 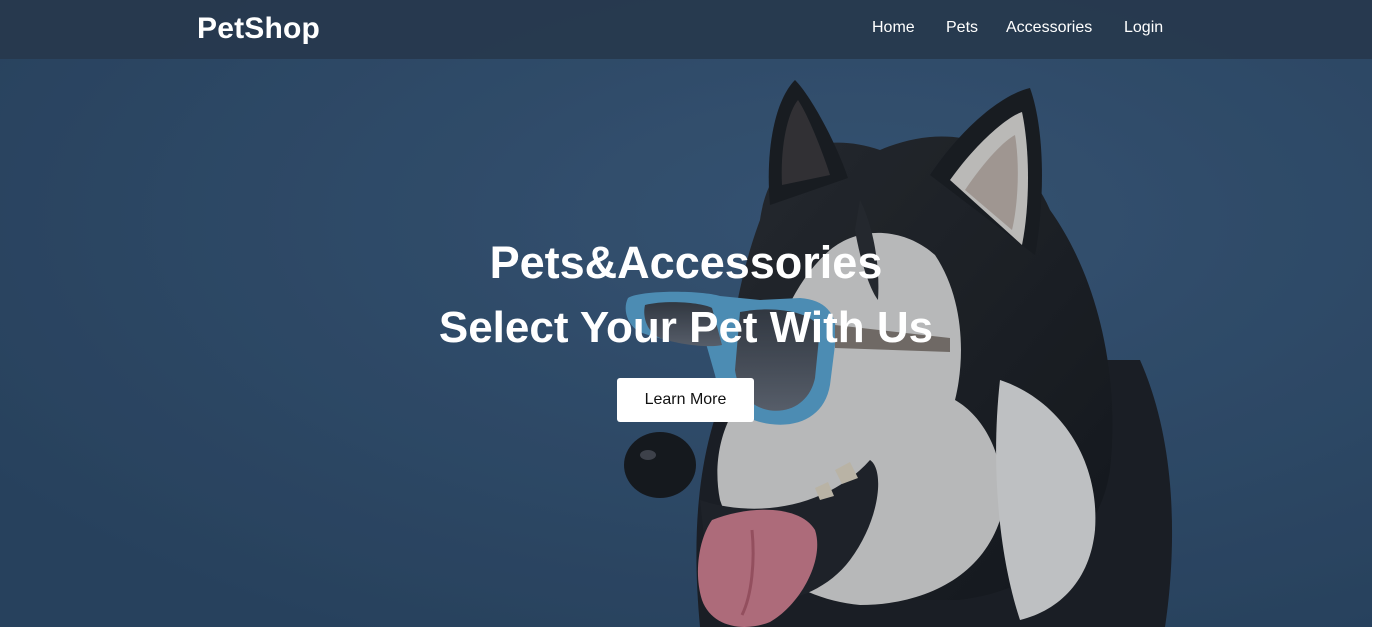 What do you see at coordinates (686, 262) in the screenshot?
I see `hero-title: Pets&Accessories` at bounding box center [686, 262].